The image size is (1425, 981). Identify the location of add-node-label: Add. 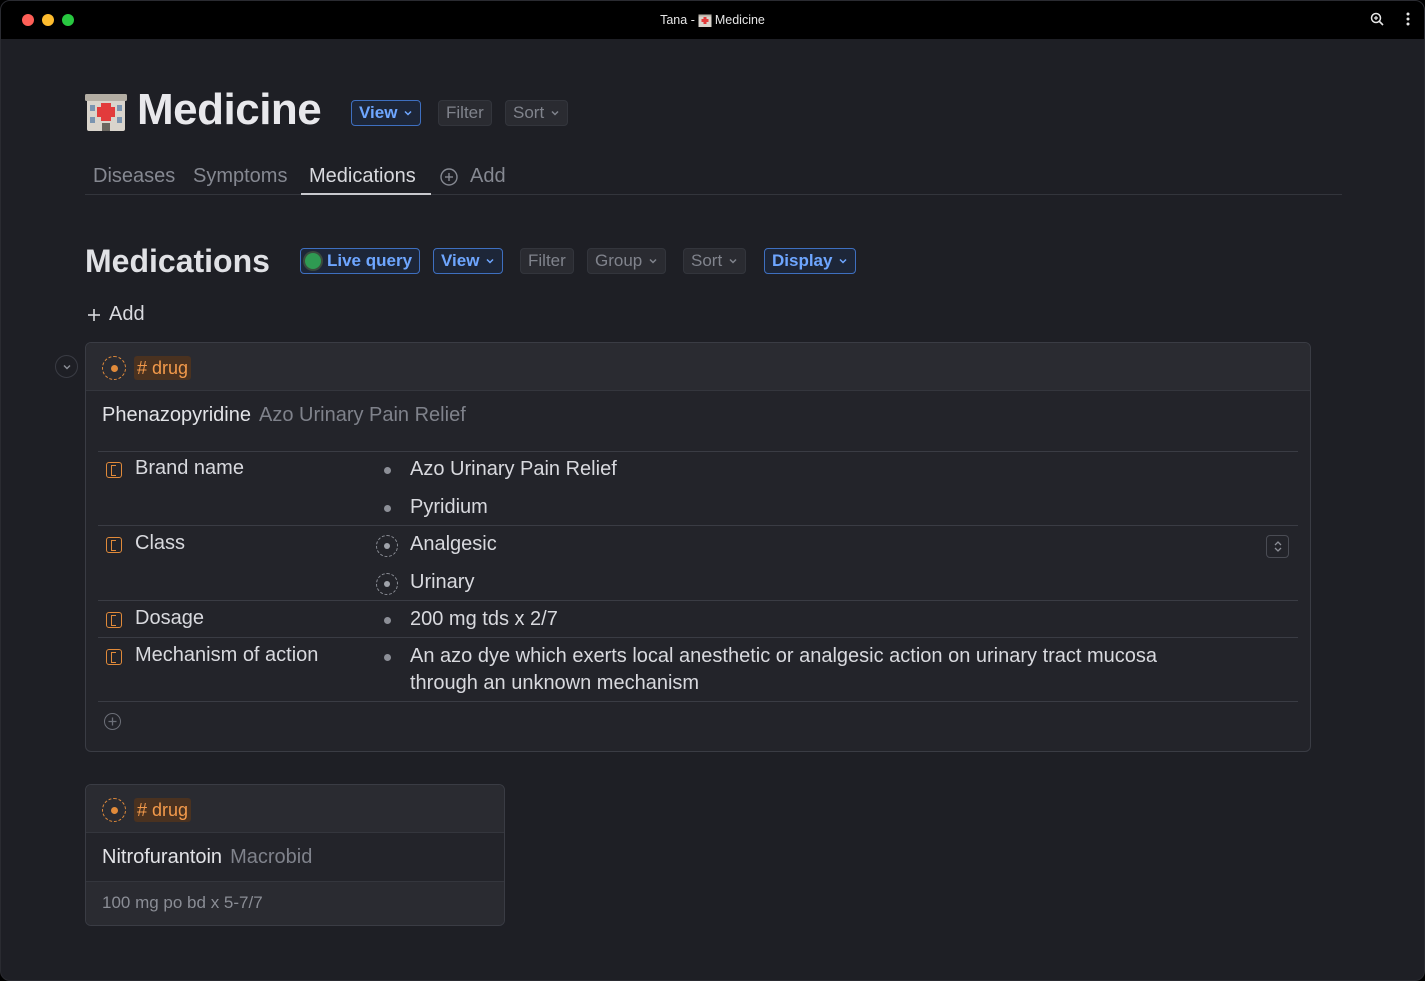
(127, 314).